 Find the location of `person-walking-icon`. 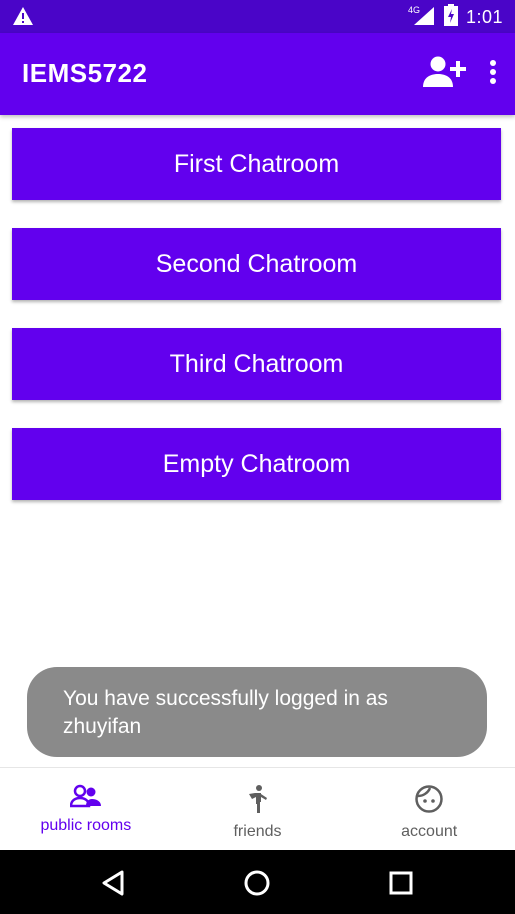

person-walking-icon is located at coordinates (258, 801).